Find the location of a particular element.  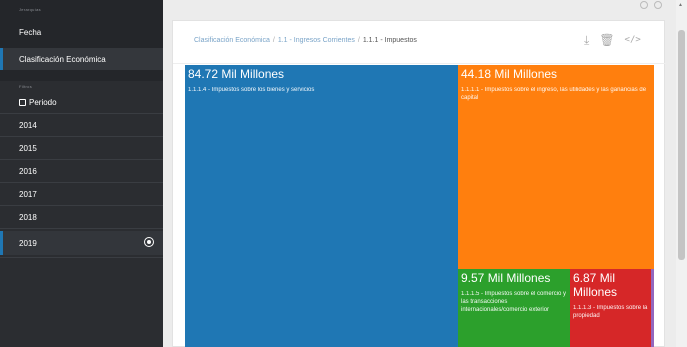

grouping-item-fecha: Fecha is located at coordinates (81, 32).